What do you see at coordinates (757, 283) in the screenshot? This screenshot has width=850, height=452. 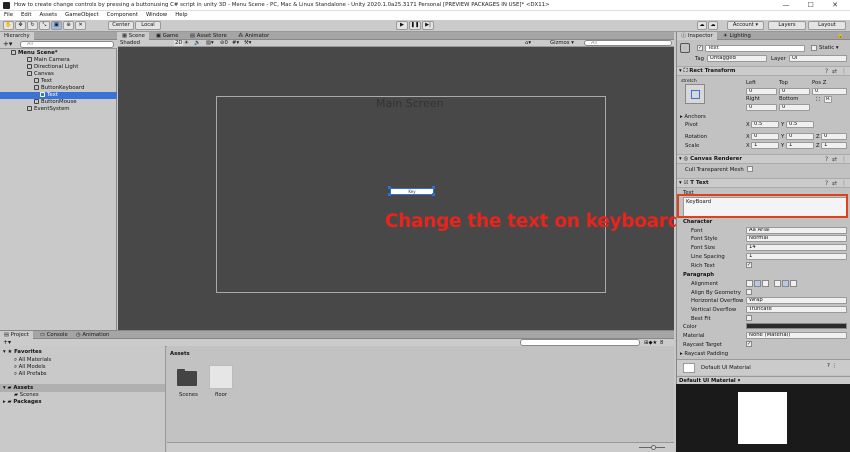 I see `align-center-icon` at bounding box center [757, 283].